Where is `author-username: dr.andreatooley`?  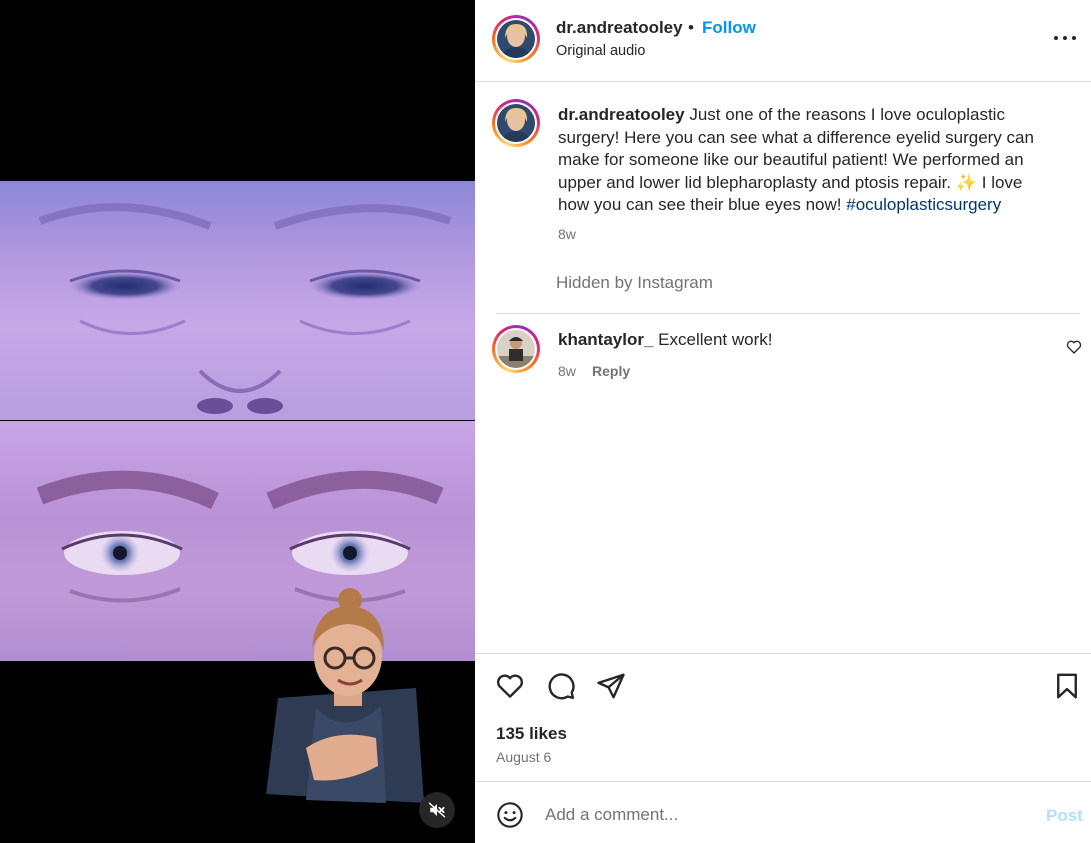
author-username: dr.andreatooley is located at coordinates (619, 28).